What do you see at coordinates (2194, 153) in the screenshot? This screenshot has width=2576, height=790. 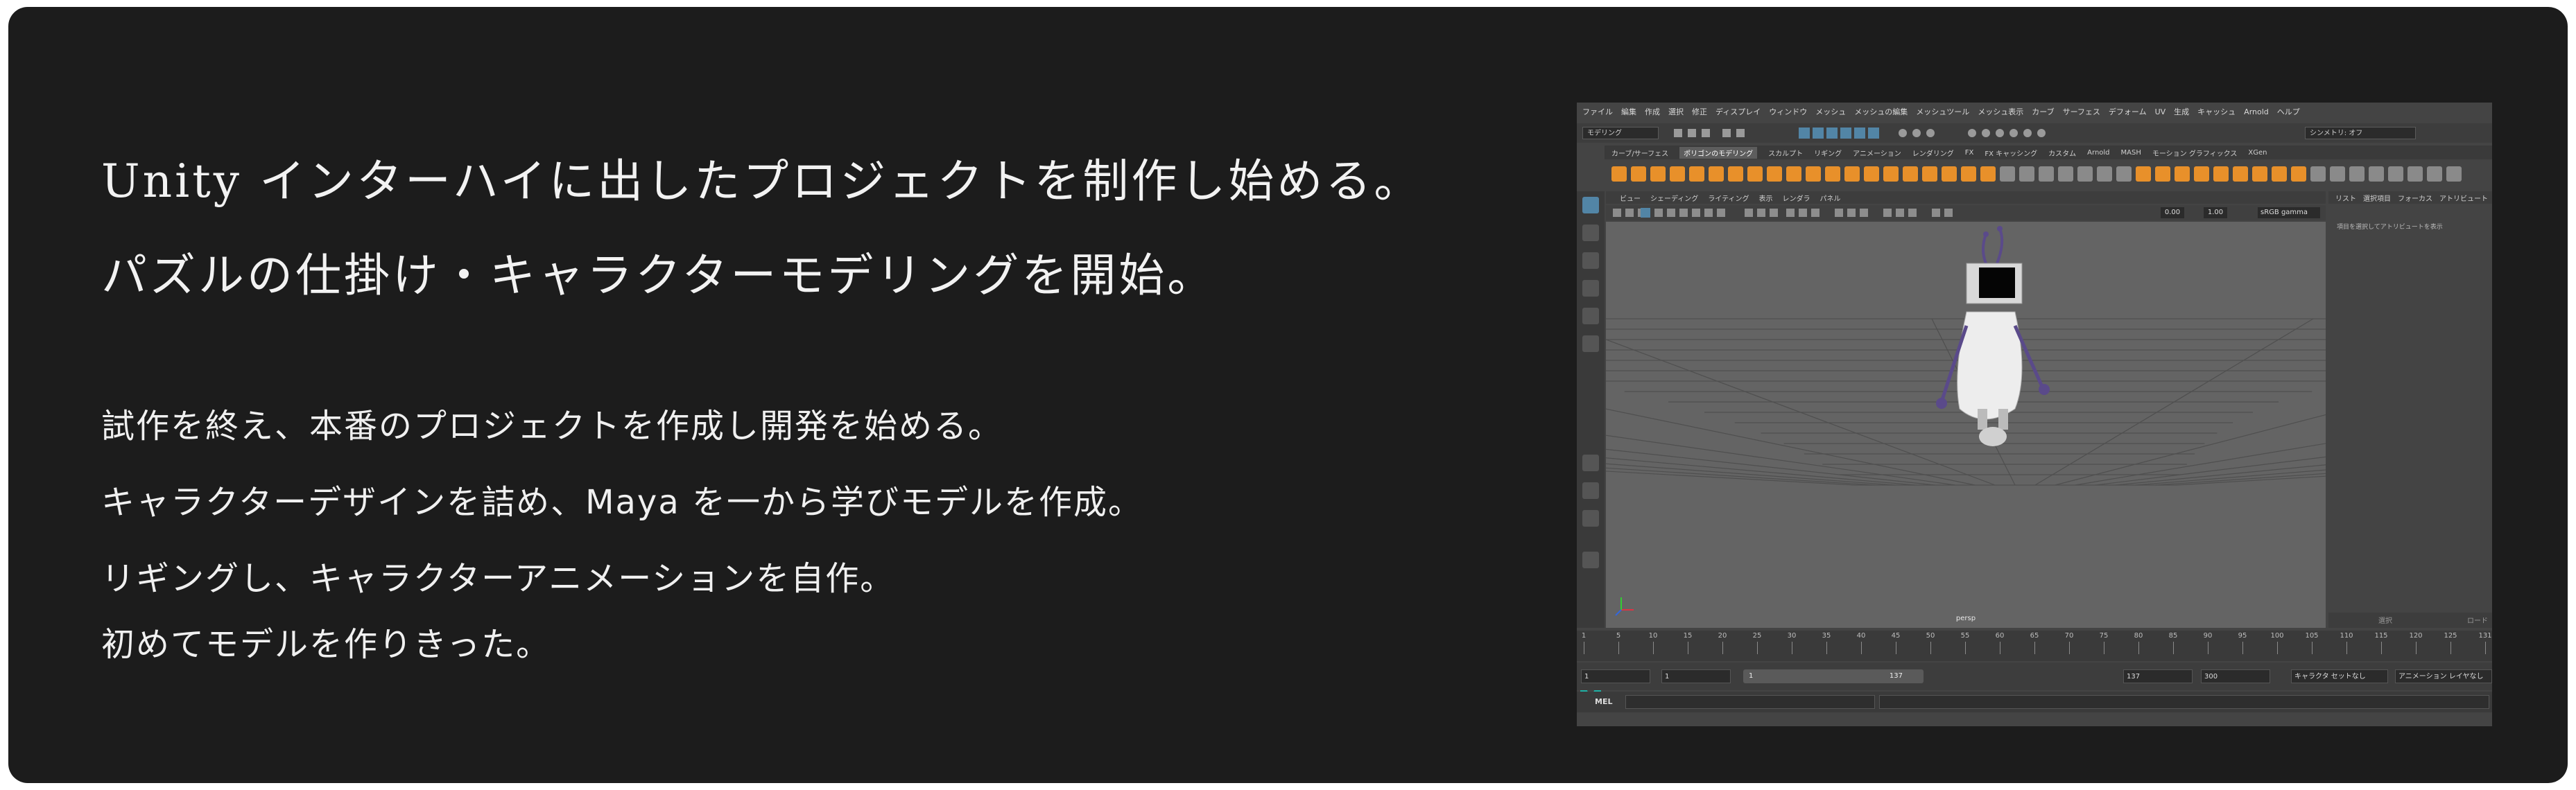 I see `shelf-tab-11: モーション グラフィックス` at bounding box center [2194, 153].